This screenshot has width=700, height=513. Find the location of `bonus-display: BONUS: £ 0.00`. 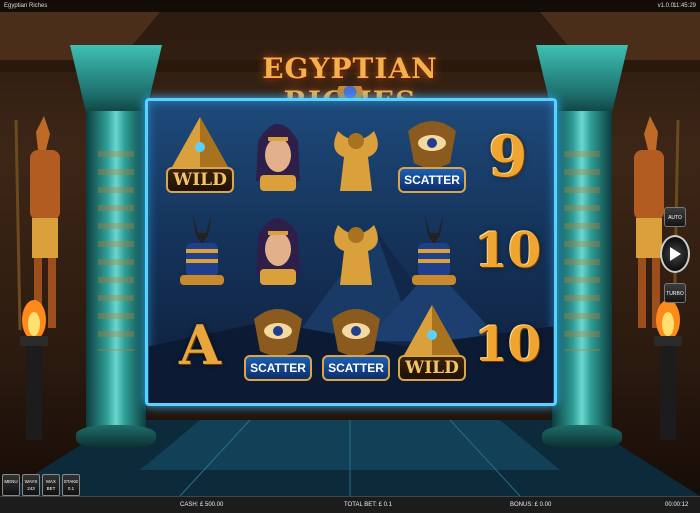

bonus-display: BONUS: £ 0.00 is located at coordinates (531, 505).